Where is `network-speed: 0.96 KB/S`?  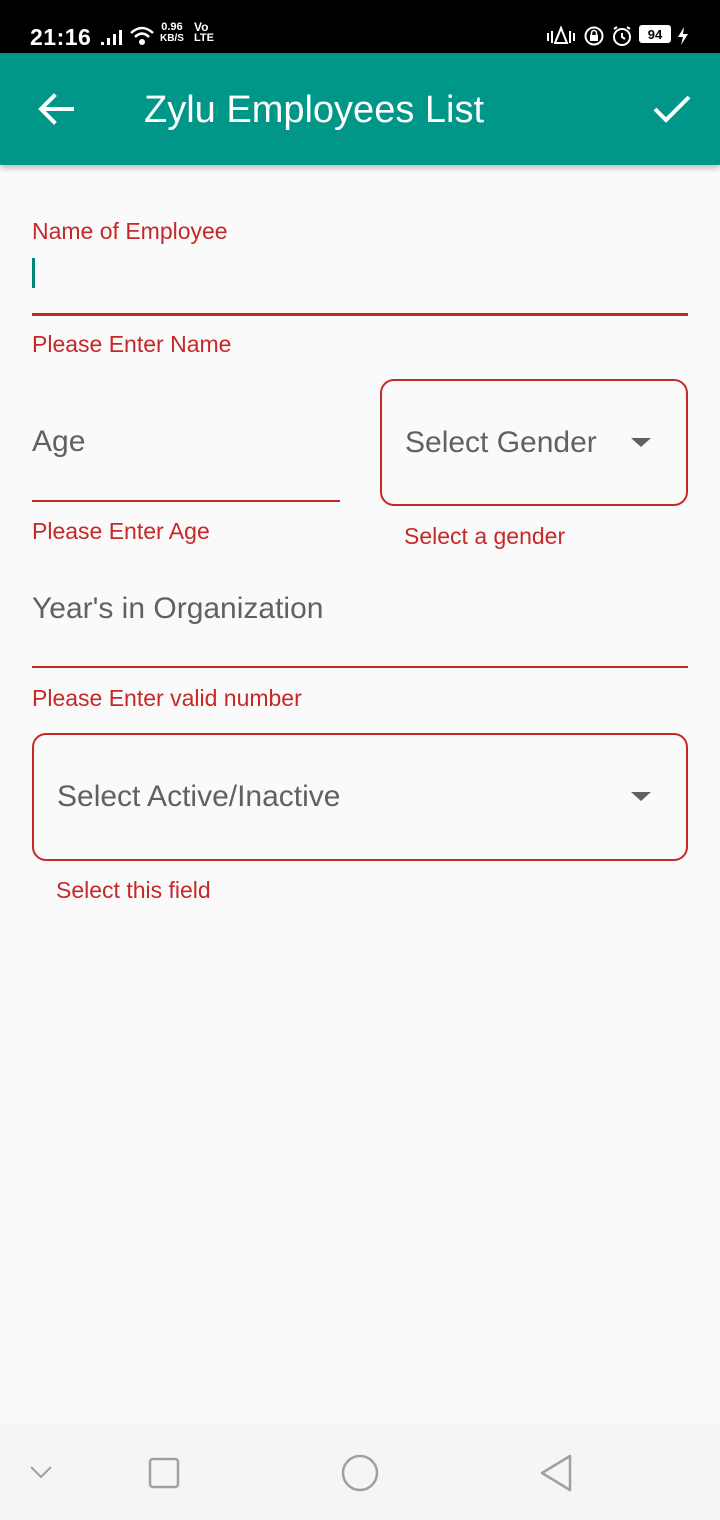
network-speed: 0.96 KB/S is located at coordinates (172, 33).